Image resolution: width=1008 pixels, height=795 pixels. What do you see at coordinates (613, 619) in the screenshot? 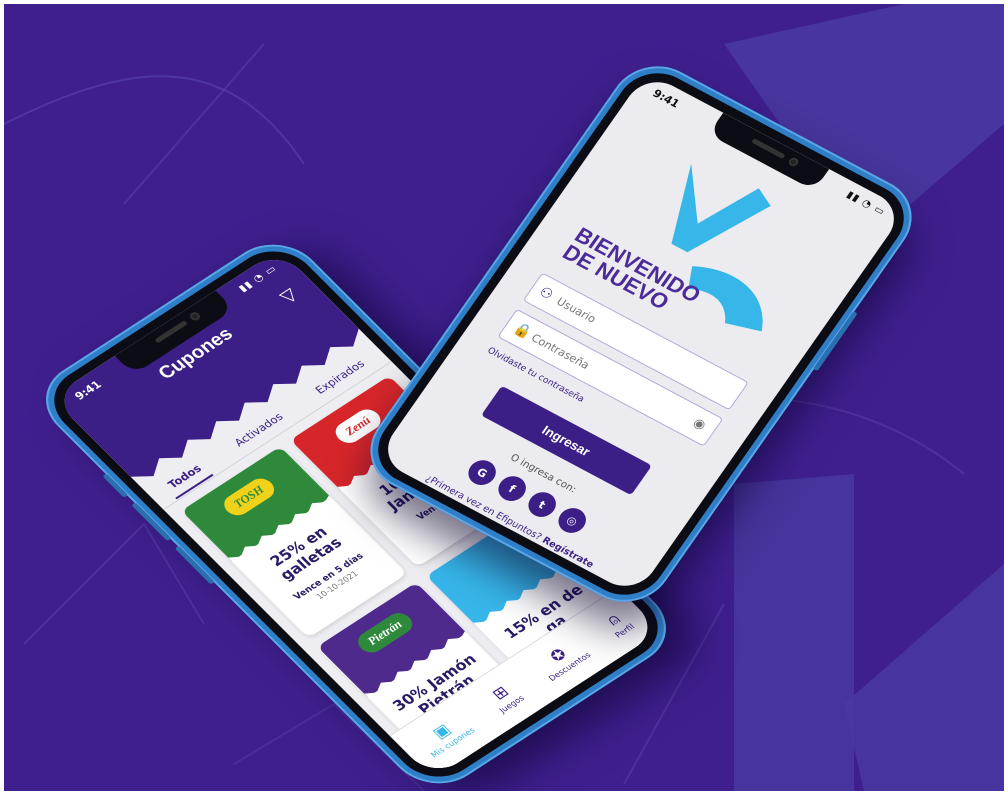
I see `user-icon: ⍝` at bounding box center [613, 619].